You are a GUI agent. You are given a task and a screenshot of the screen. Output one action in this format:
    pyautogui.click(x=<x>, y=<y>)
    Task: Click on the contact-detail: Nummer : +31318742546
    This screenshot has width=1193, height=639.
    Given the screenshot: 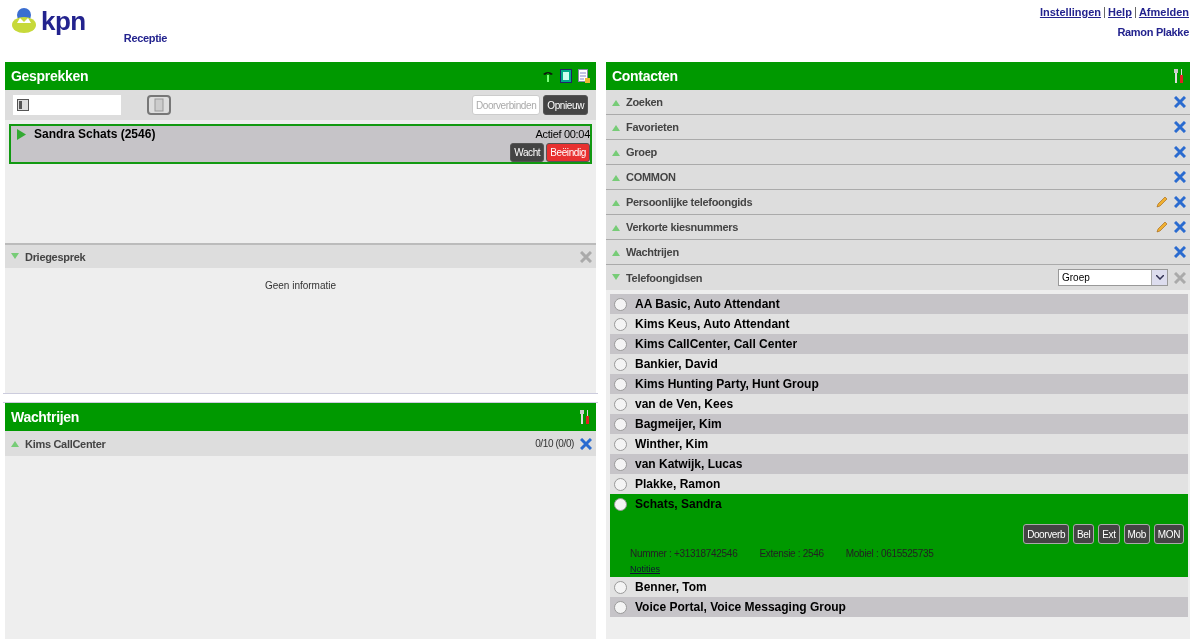 What is the action you would take?
    pyautogui.click(x=684, y=553)
    